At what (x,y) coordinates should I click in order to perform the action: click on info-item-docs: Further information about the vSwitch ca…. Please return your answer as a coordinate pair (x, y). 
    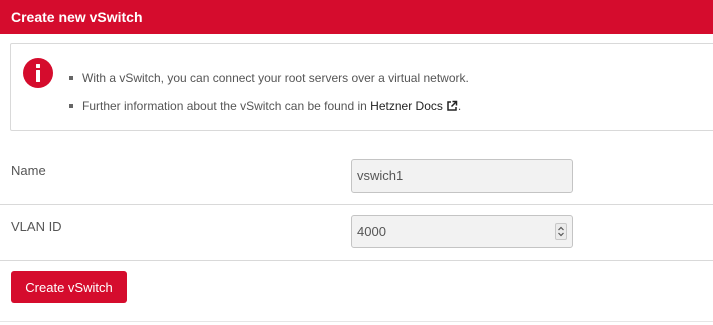
    Looking at the image, I should click on (269, 106).